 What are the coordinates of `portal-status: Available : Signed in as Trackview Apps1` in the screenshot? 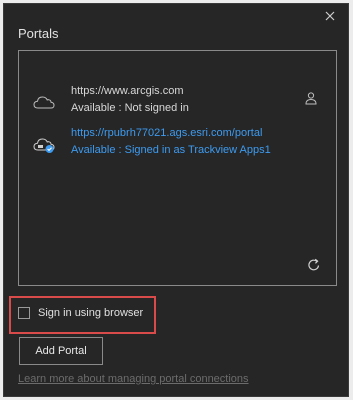 It's located at (171, 150).